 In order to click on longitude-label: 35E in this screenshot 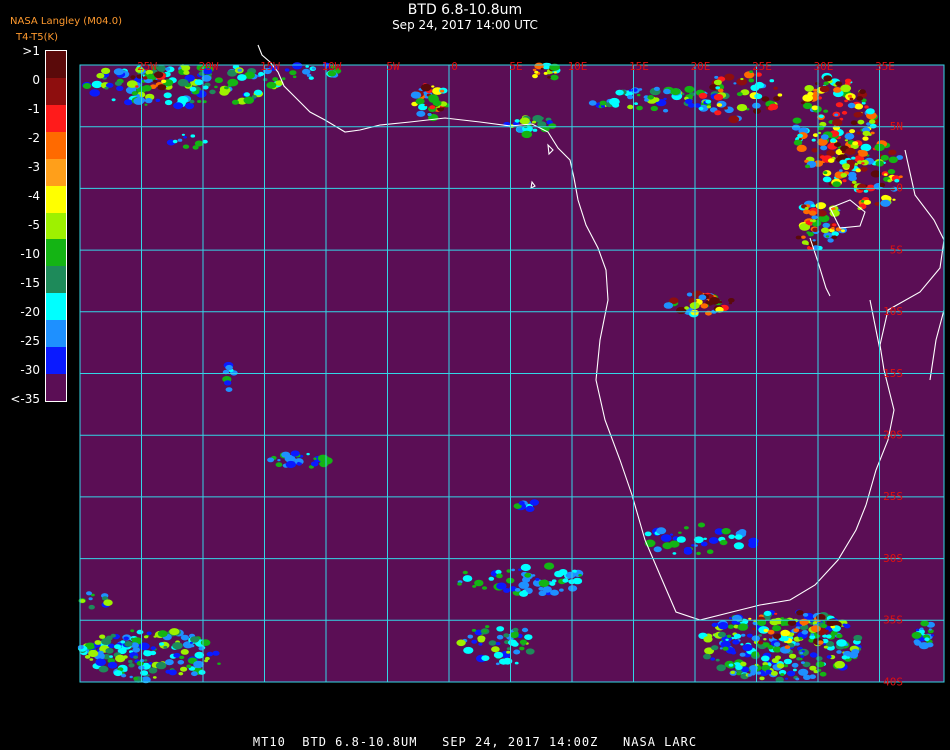, I will do `click(885, 66)`.